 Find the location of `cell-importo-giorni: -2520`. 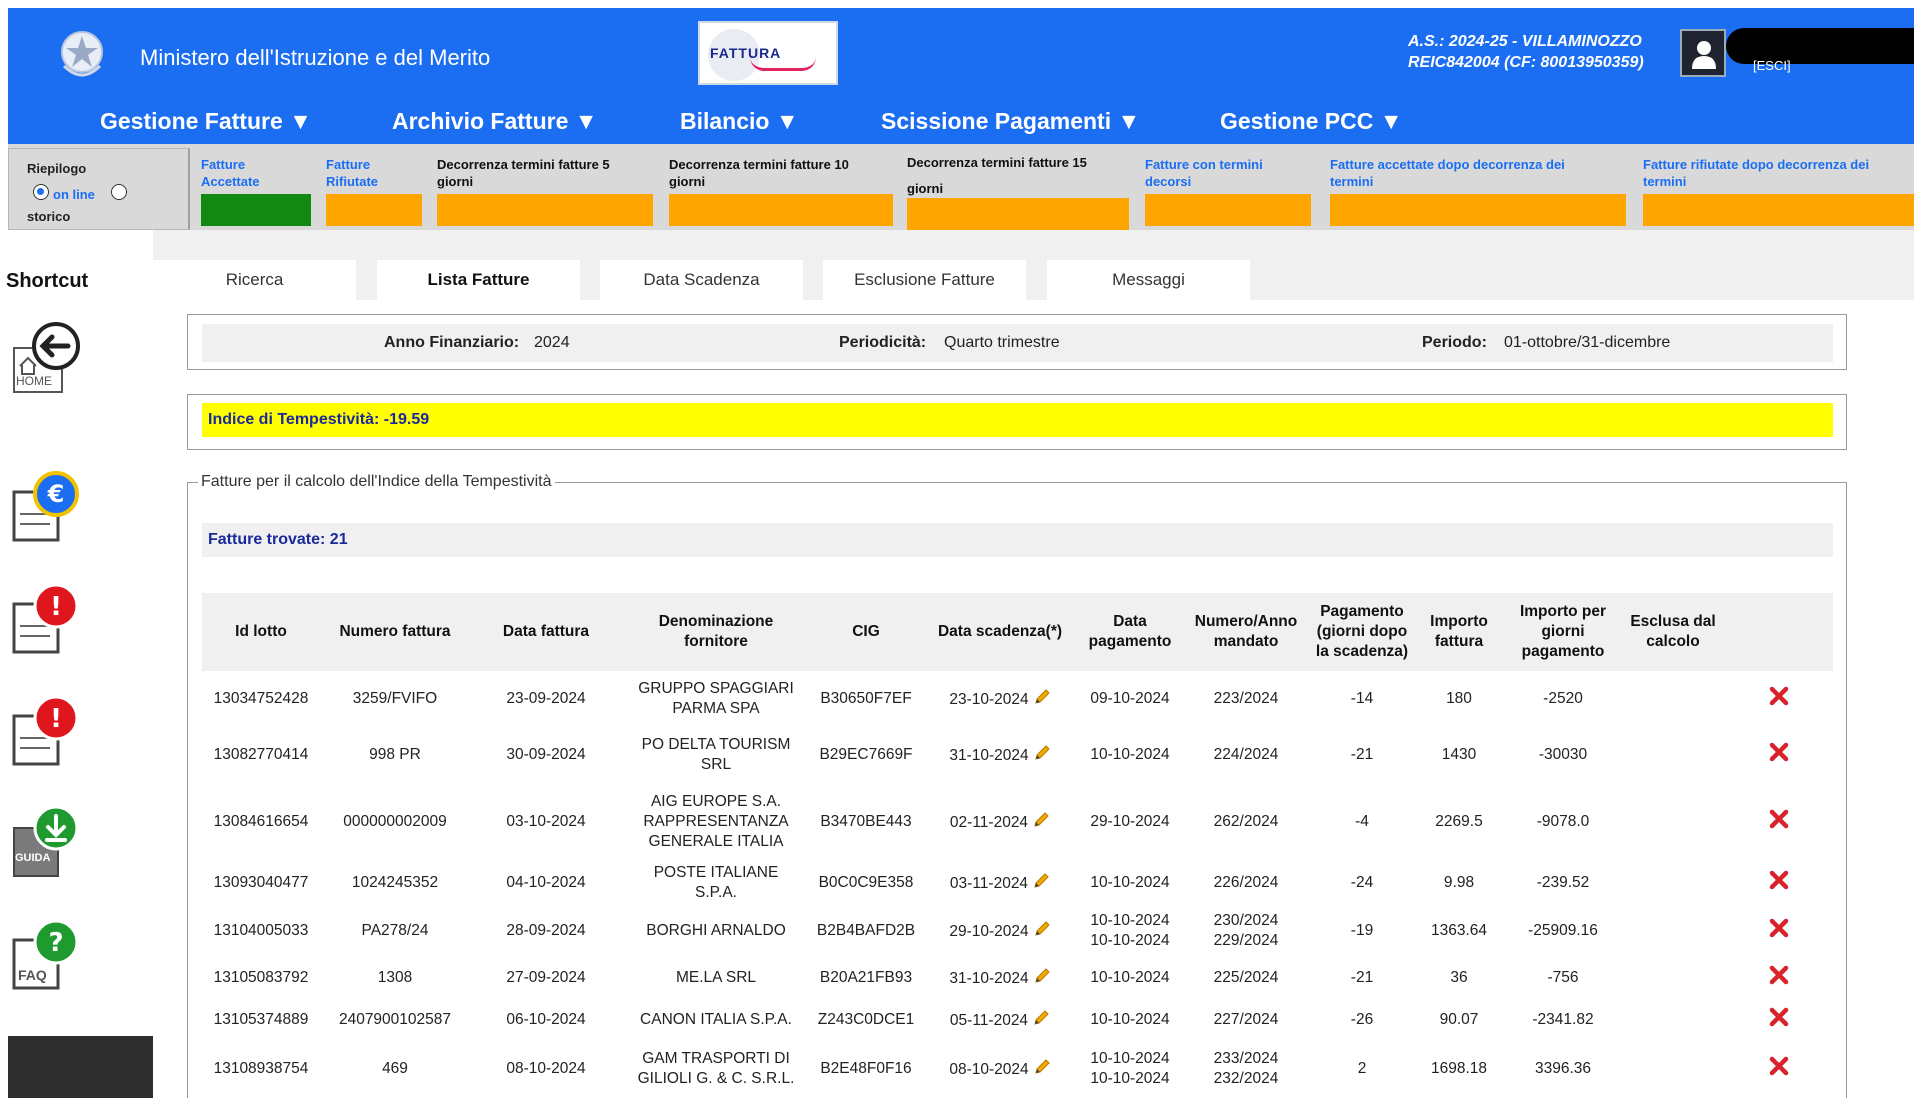

cell-importo-giorni: -2520 is located at coordinates (1563, 698).